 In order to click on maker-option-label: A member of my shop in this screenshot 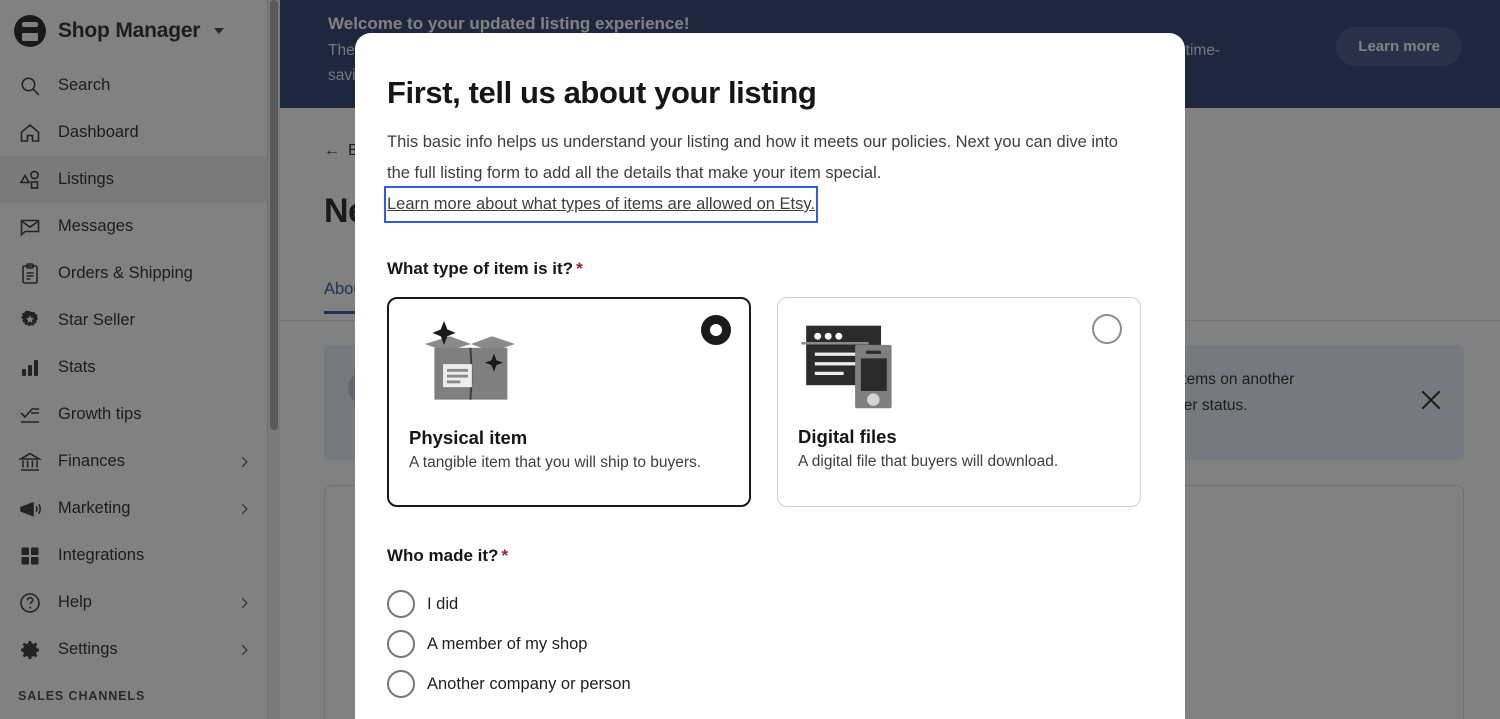, I will do `click(507, 643)`.